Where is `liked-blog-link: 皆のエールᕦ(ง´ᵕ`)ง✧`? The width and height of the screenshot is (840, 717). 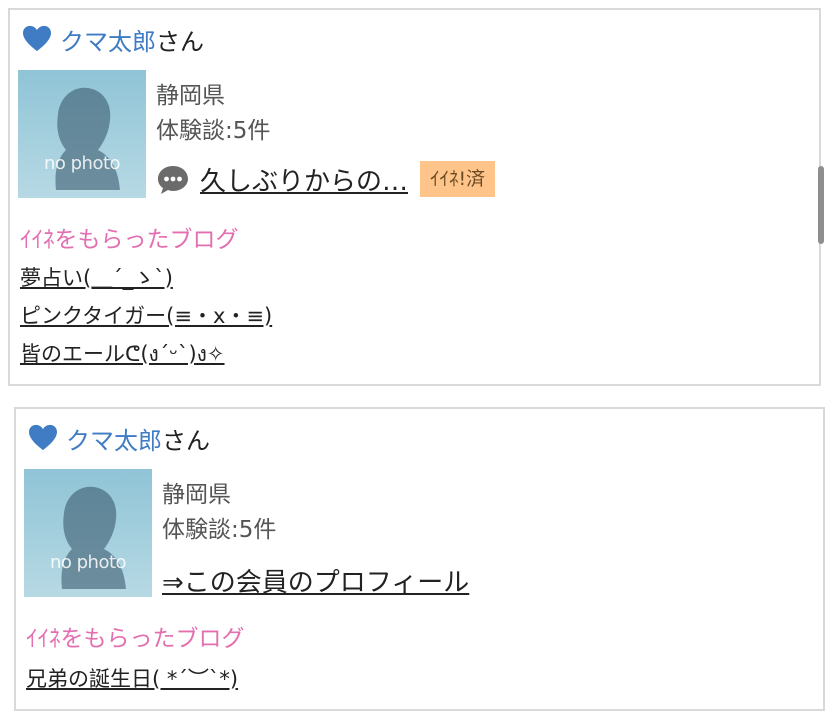 liked-blog-link: 皆のエールᕦ(ง´ᵕ`)ง✧ is located at coordinates (122, 354).